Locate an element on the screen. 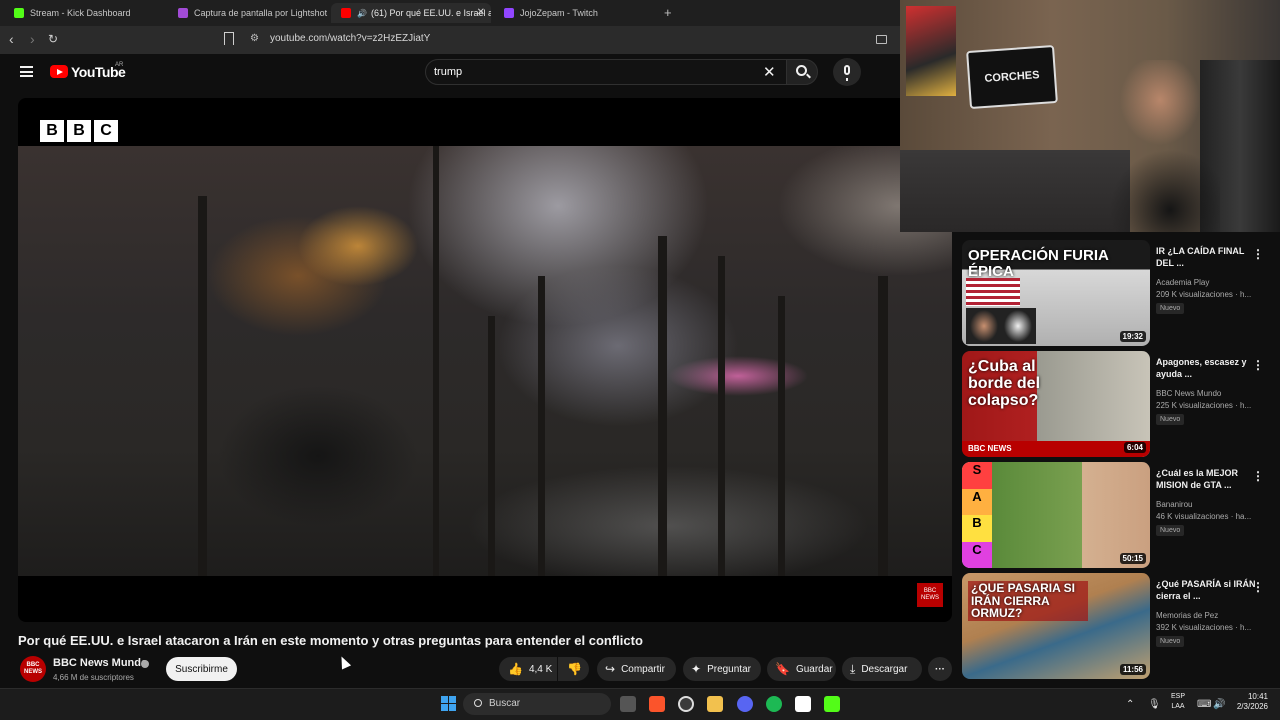 This screenshot has height=720, width=1280. search-input is located at coordinates (606, 72).